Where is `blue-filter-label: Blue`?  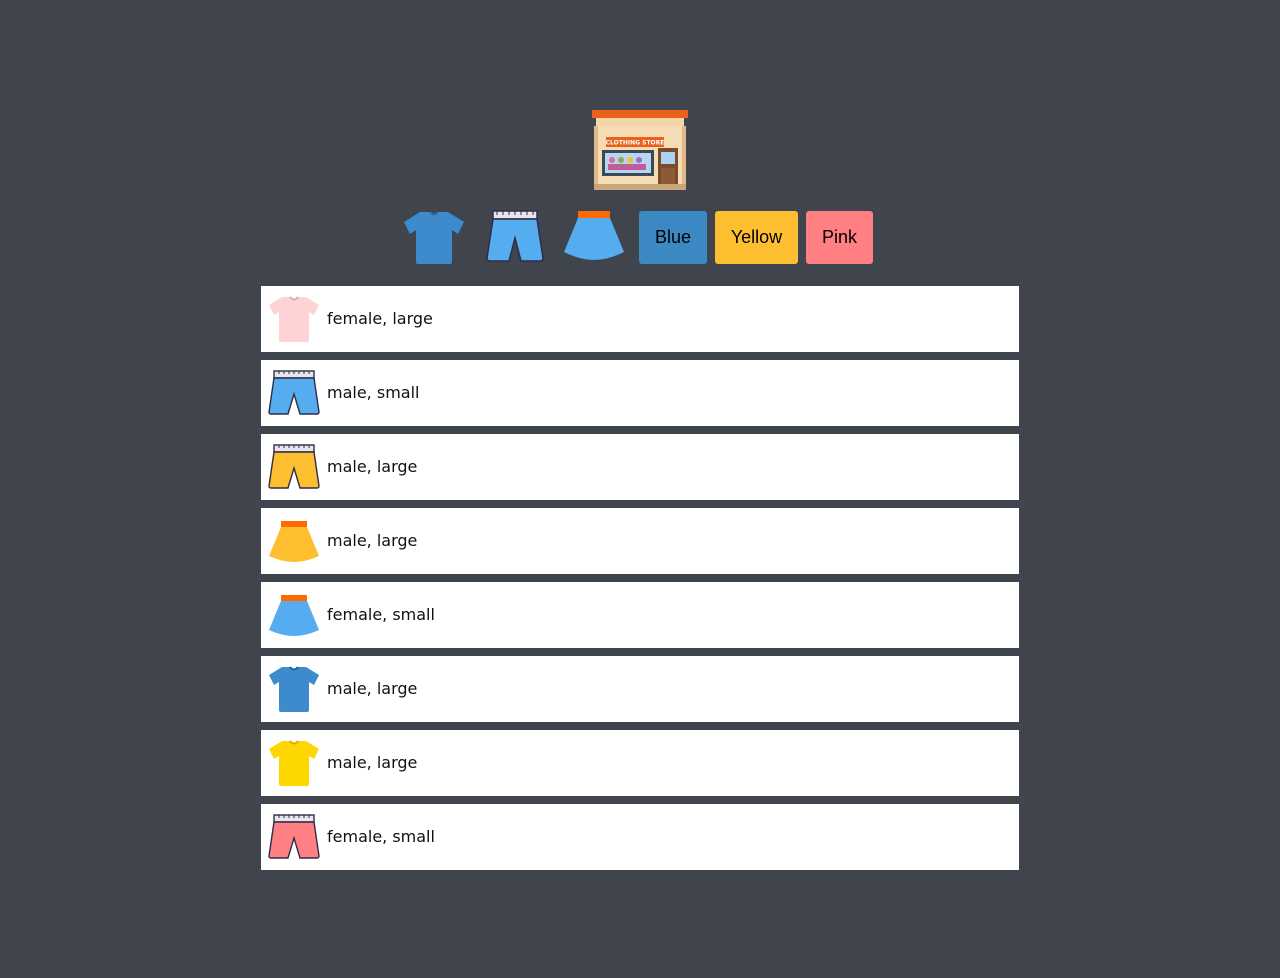 blue-filter-label: Blue is located at coordinates (673, 237).